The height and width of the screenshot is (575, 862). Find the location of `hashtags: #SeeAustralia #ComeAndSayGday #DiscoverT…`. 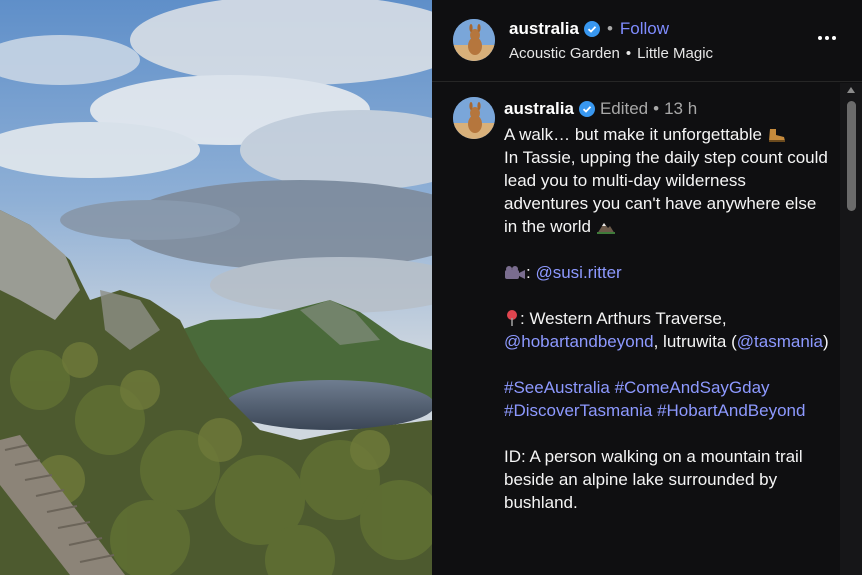

hashtags: #SeeAustralia #ComeAndSayGday #DiscoverT… is located at coordinates (669, 399).